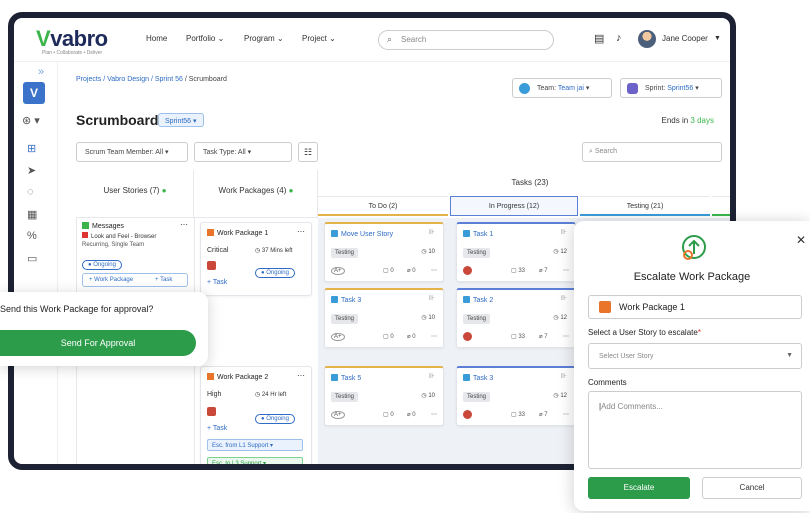 The height and width of the screenshot is (513, 810). I want to click on task-count: ◷ 12, so click(560, 396).